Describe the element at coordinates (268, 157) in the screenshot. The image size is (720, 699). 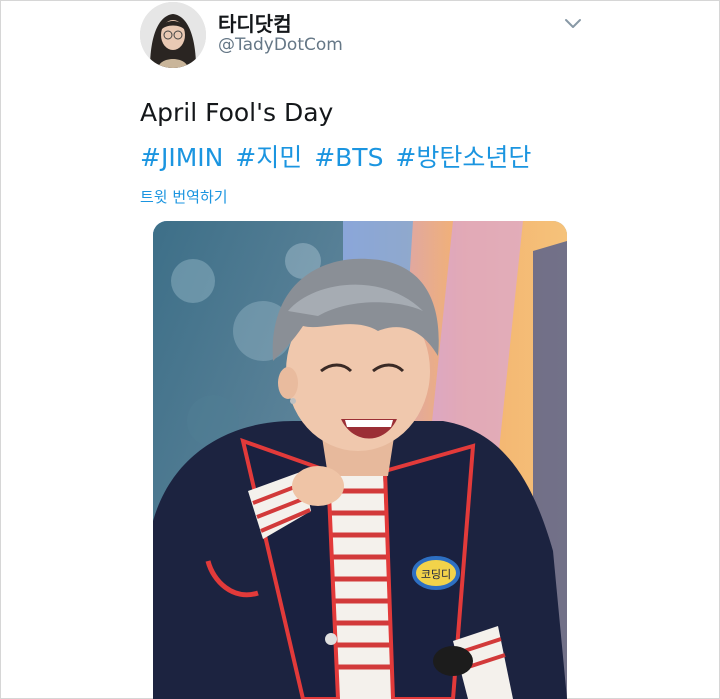
I see `hashtag-link: #지민` at that location.